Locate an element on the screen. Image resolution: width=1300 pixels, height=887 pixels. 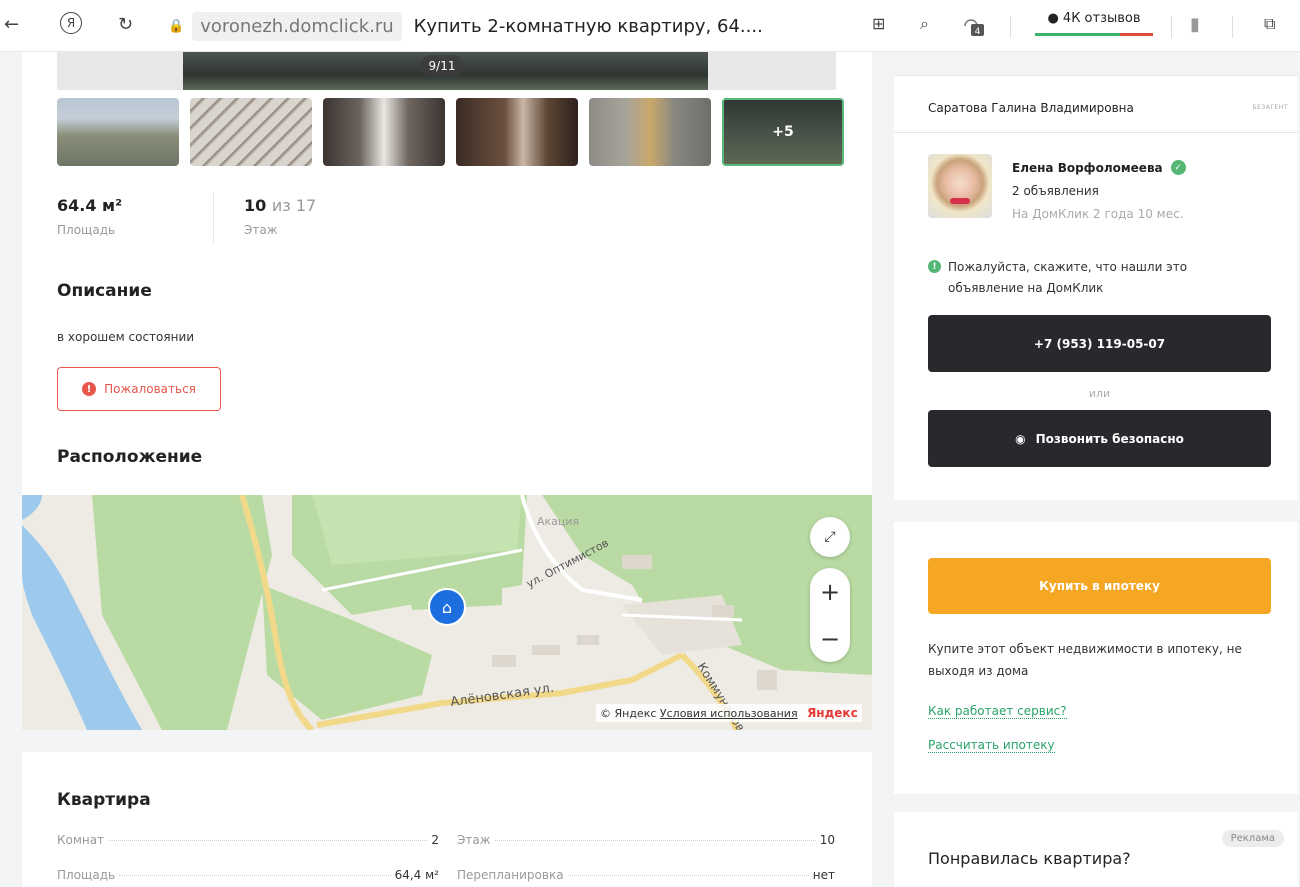
zoom-in-button: + is located at coordinates (830, 591).